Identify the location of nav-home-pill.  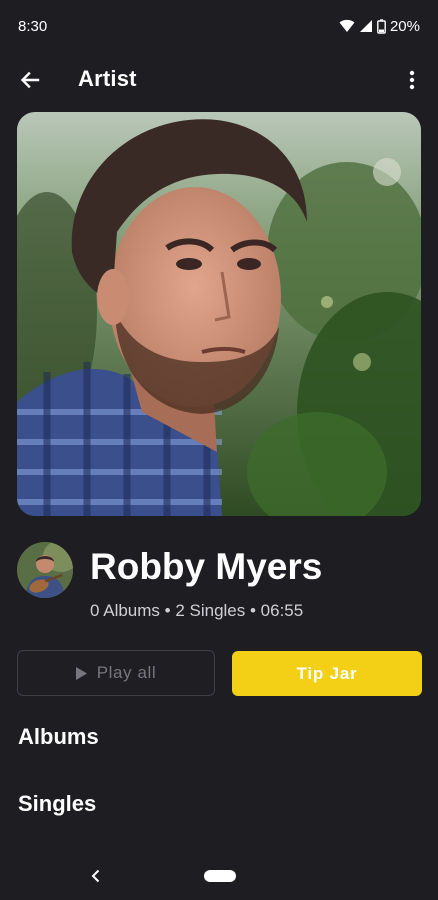
(220, 876).